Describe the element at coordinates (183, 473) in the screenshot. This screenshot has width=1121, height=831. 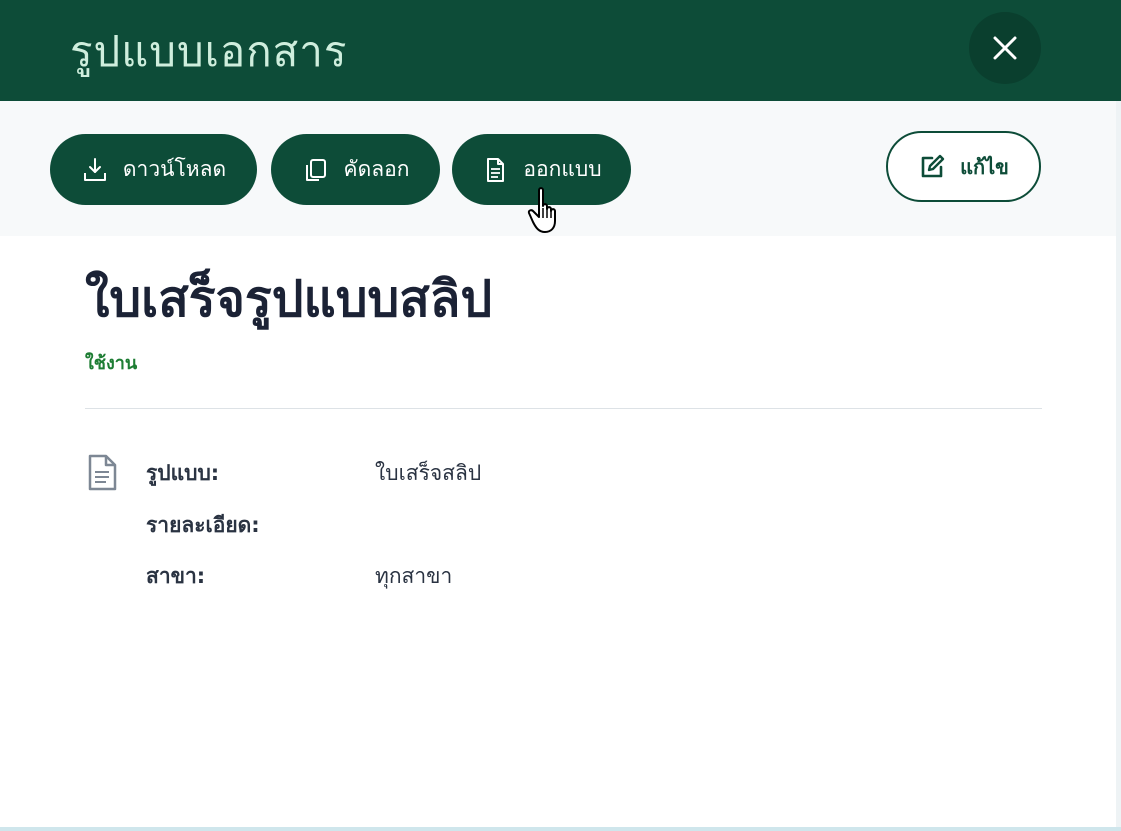
I see `format-label: รูปแบบ:` at that location.